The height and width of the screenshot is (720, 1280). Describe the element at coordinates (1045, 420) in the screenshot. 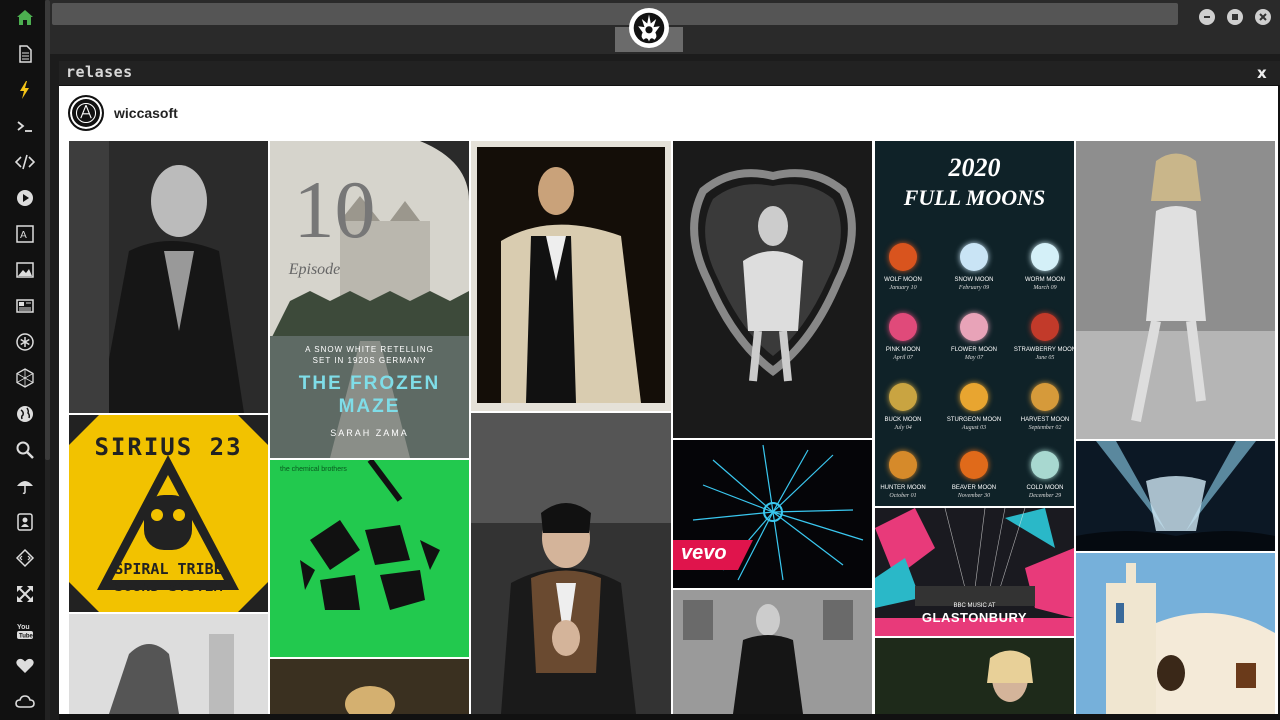

I see `moon-name: HARVEST MOON` at that location.